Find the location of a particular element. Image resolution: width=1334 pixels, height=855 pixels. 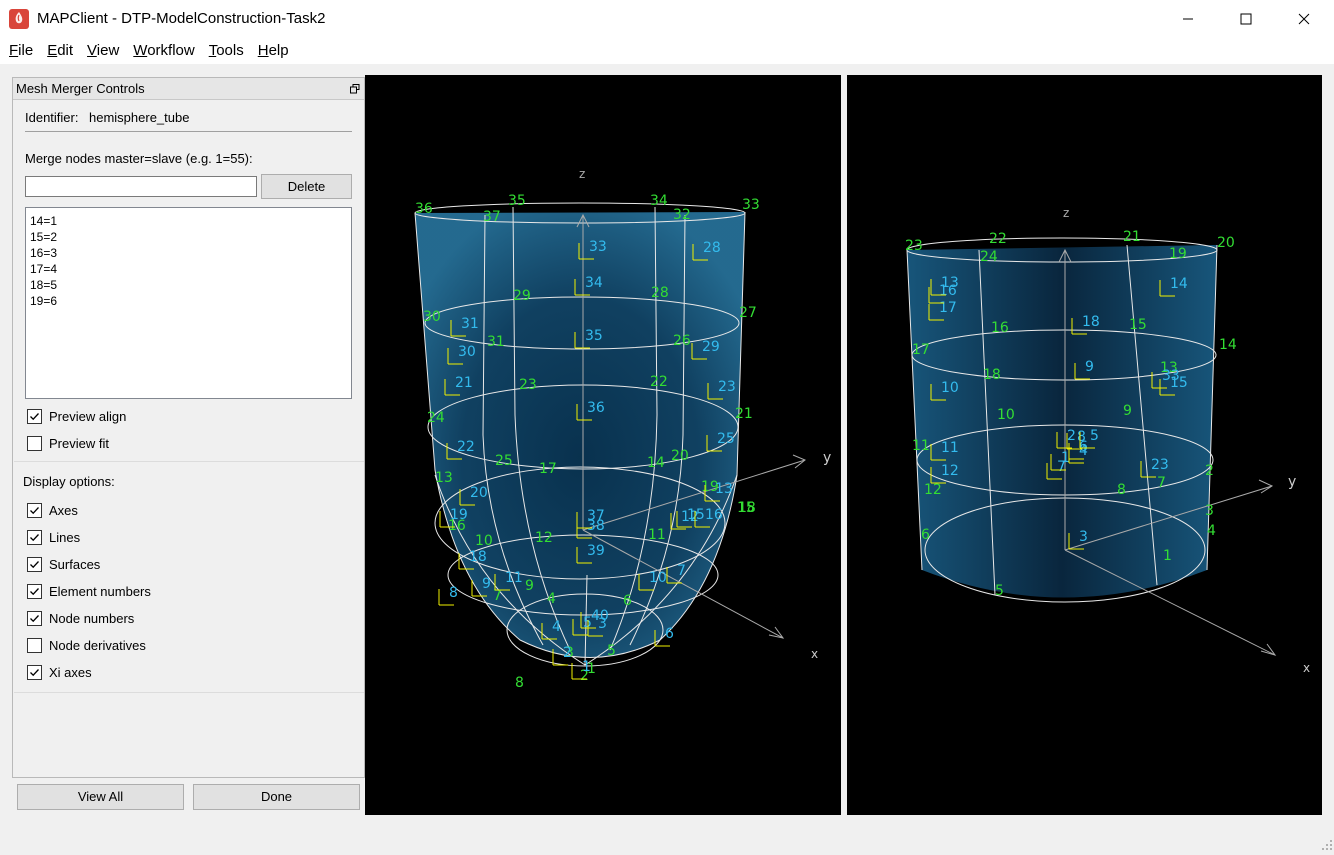

title-bar: MAPClient - DTP-ModelConstruction-Task2 is located at coordinates (667, 19).